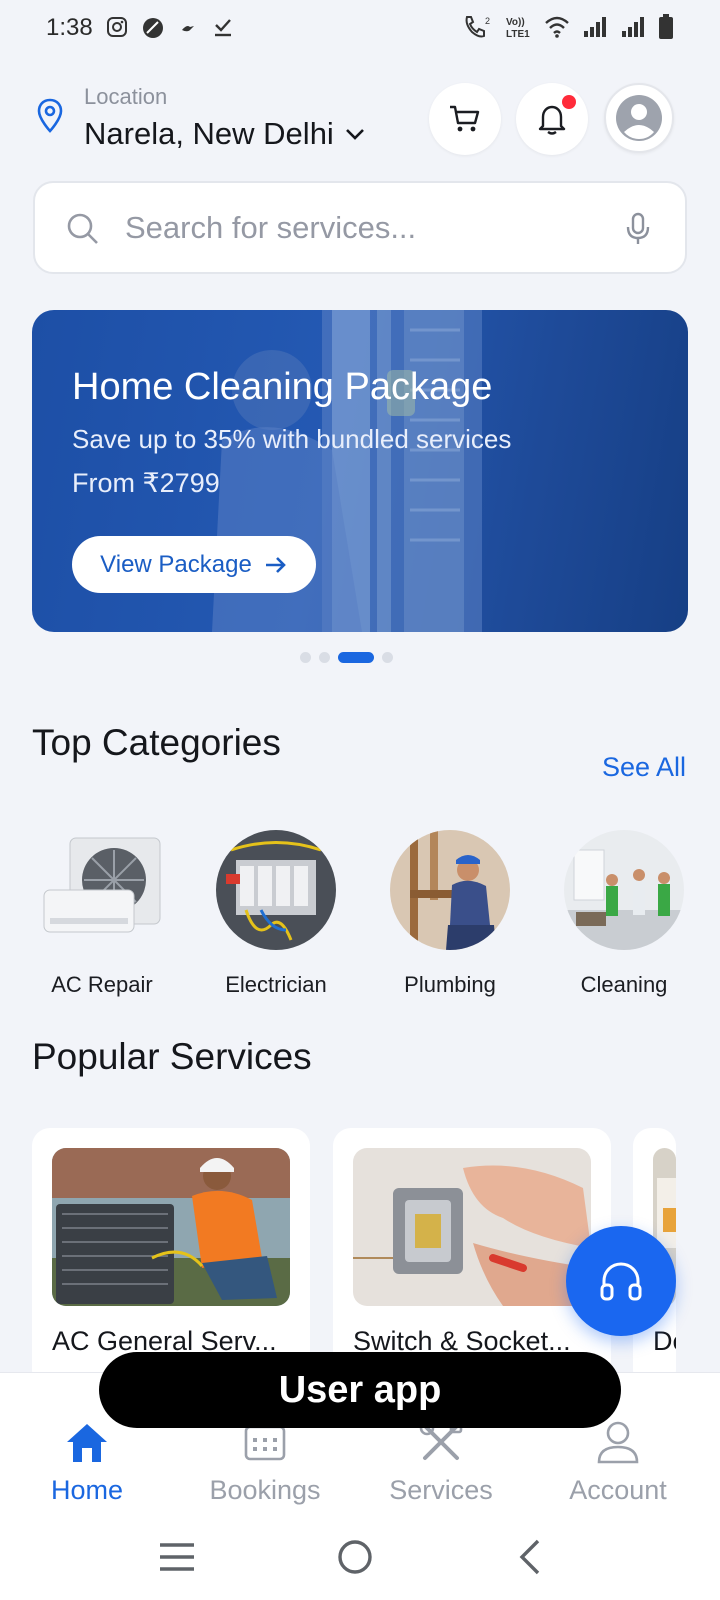 The width and height of the screenshot is (720, 1600). What do you see at coordinates (292, 439) in the screenshot?
I see `banner-subtitle: Save up to 35% with bundled services` at bounding box center [292, 439].